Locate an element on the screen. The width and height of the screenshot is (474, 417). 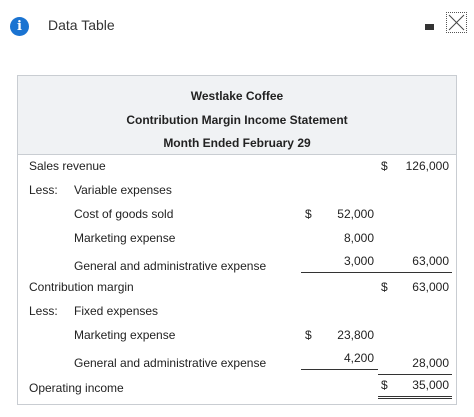
report-period: Month Ended February 29 is located at coordinates (237, 143).